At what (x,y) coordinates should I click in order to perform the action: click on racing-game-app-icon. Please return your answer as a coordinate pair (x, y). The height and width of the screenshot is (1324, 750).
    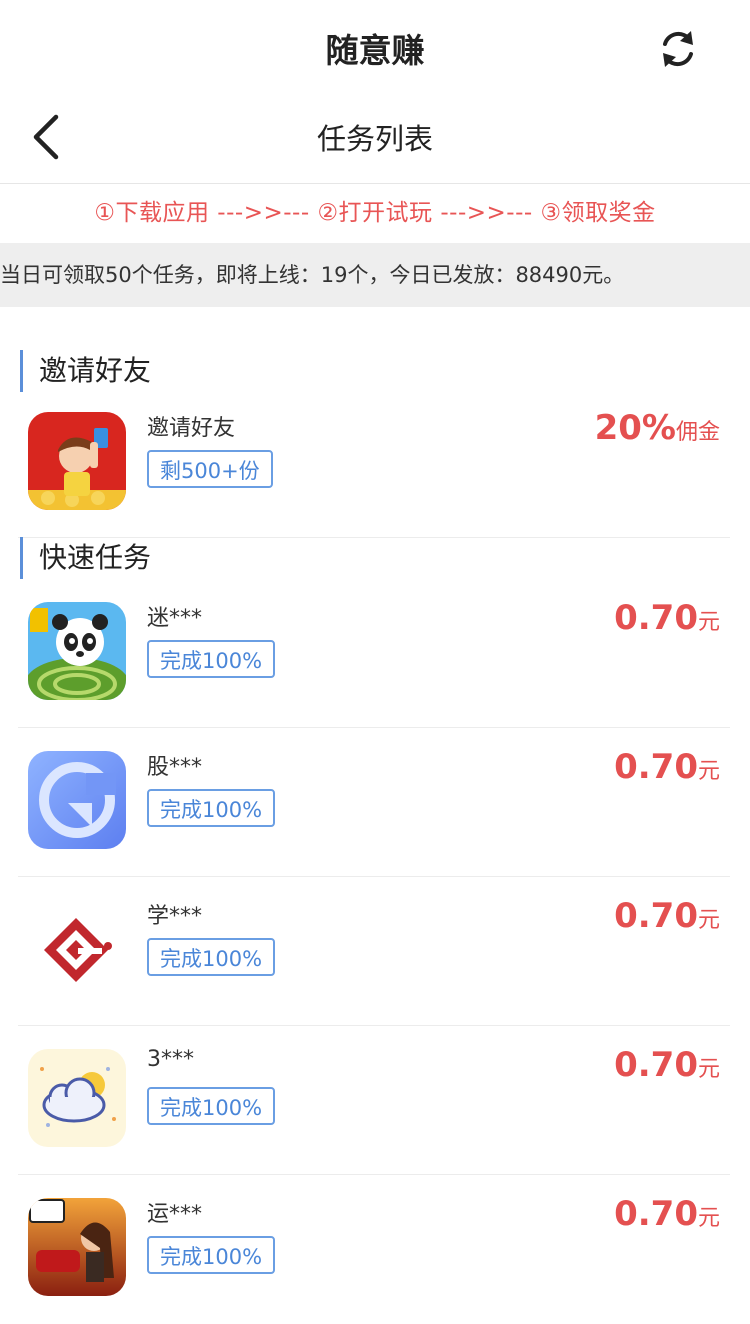
    Looking at the image, I should click on (77, 1247).